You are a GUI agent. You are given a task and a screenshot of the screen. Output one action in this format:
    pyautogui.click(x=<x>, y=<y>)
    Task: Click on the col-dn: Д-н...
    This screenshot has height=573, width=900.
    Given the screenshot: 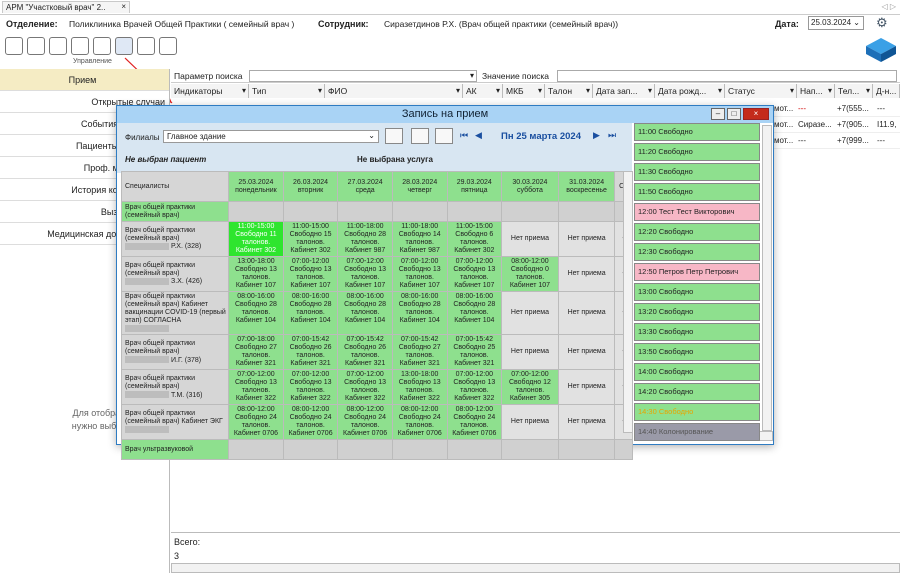 What is the action you would take?
    pyautogui.click(x=886, y=91)
    